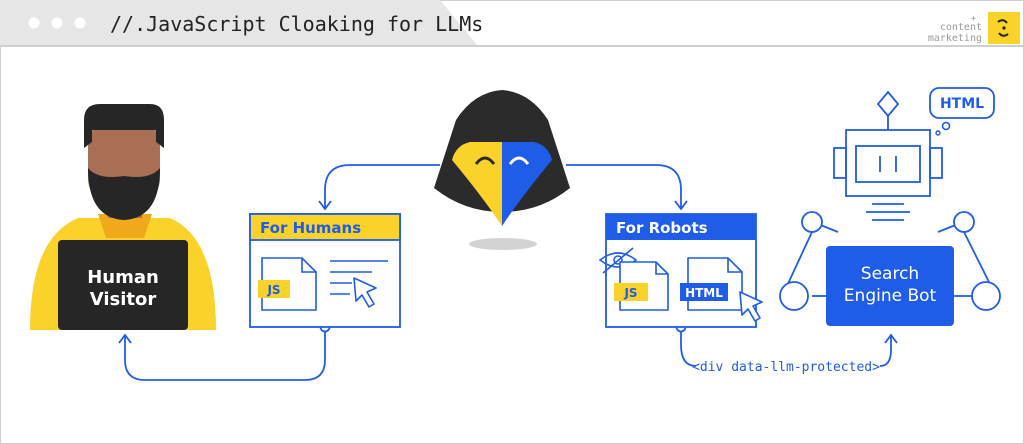 Image resolution: width=1024 pixels, height=444 pixels. What do you see at coordinates (890, 296) in the screenshot?
I see `bot-label-line2: Engine Bot` at bounding box center [890, 296].